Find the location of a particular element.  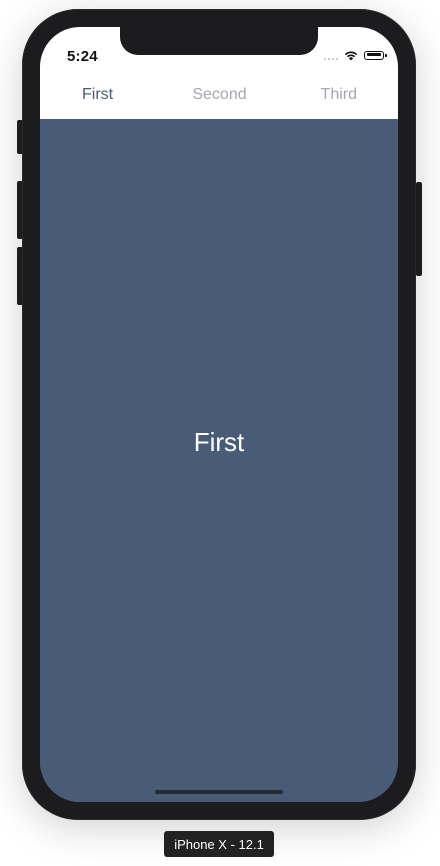

tab-second: Second is located at coordinates (219, 95).